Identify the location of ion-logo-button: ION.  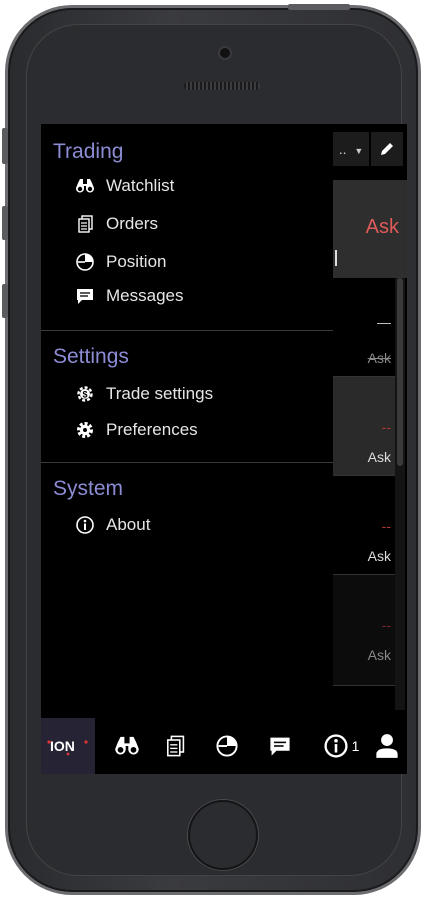
(68, 746).